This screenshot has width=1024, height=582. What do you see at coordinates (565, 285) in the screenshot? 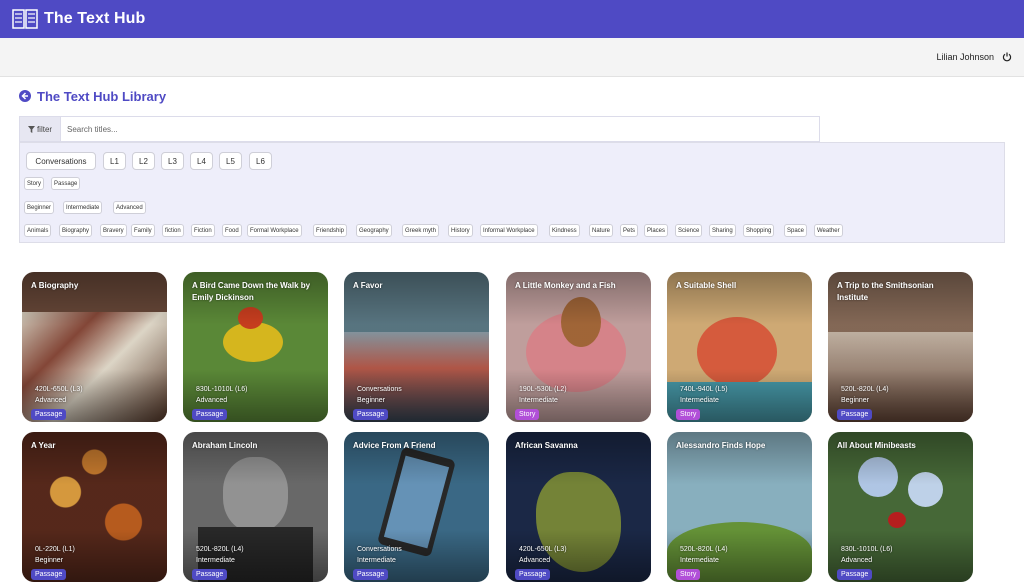
I see `card-title: A Little Monkey and a Fish` at bounding box center [565, 285].